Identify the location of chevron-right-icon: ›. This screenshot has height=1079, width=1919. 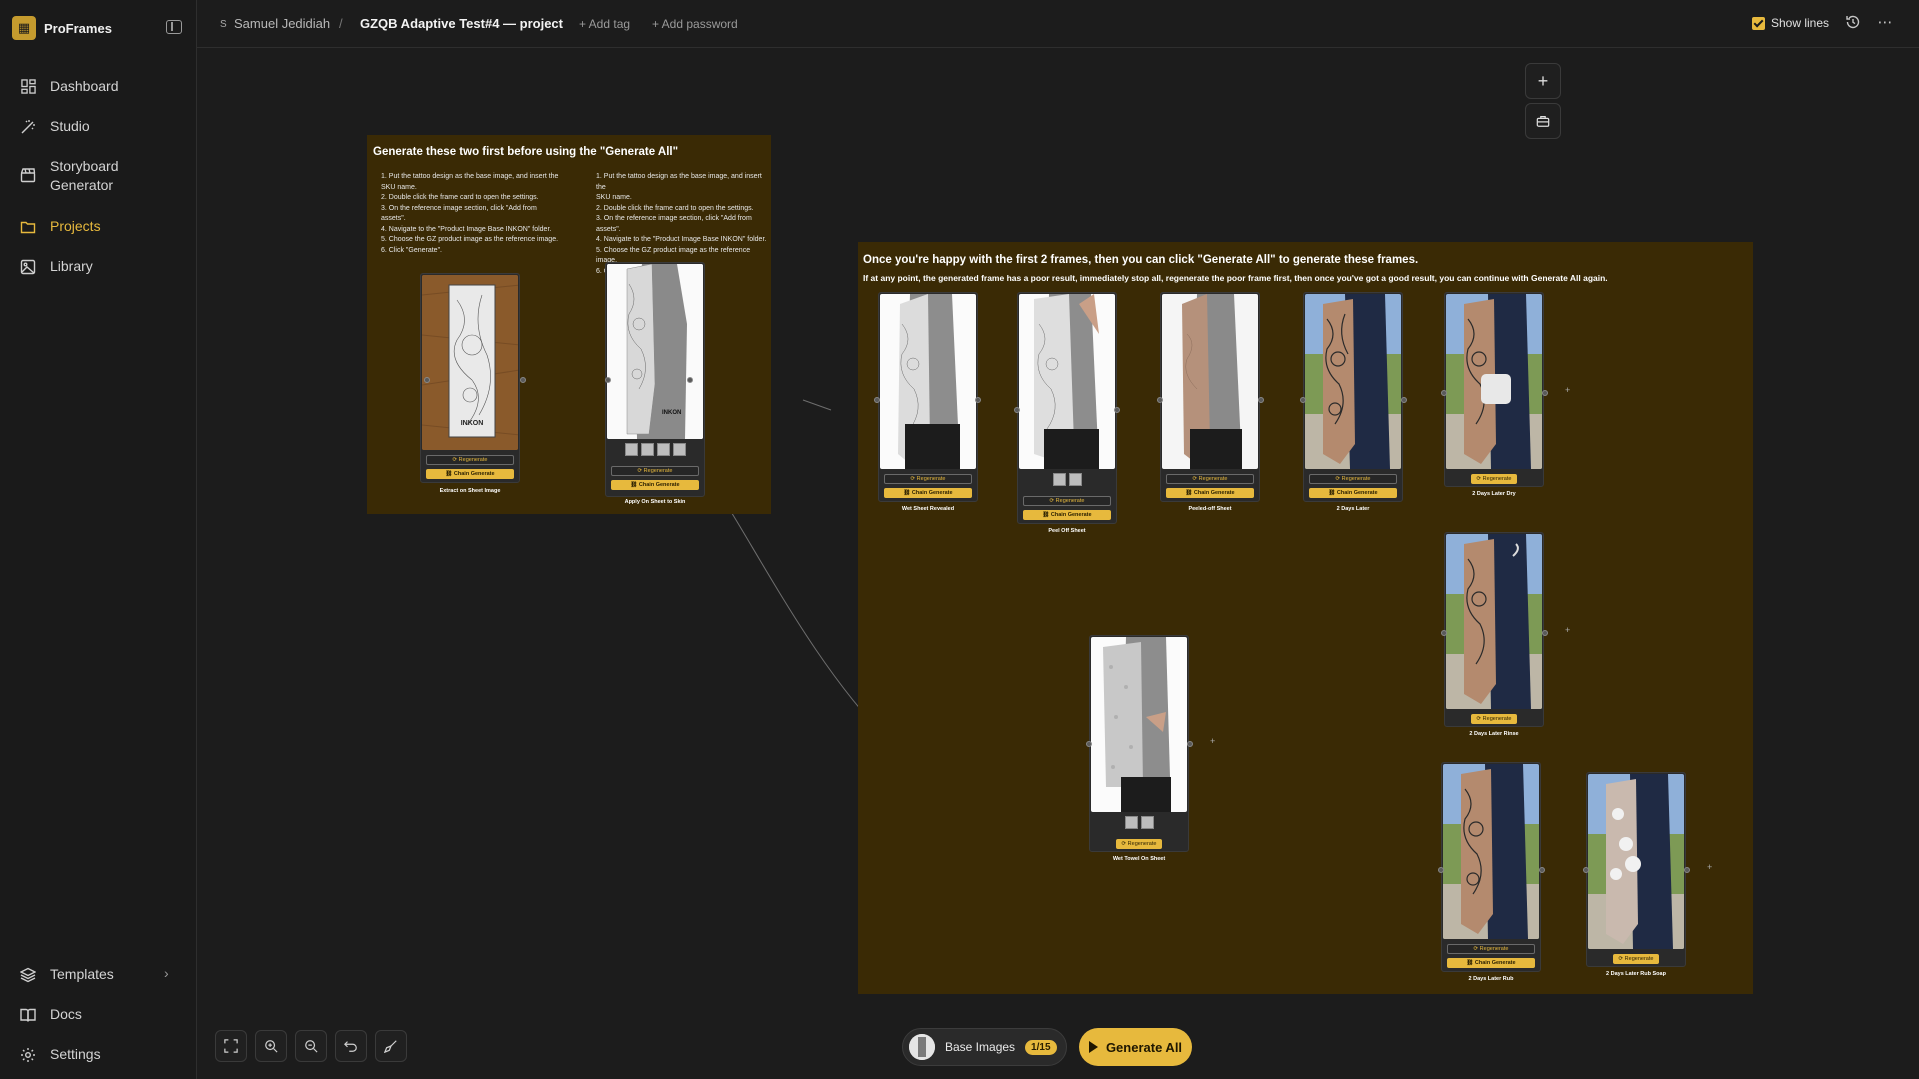
(166, 973).